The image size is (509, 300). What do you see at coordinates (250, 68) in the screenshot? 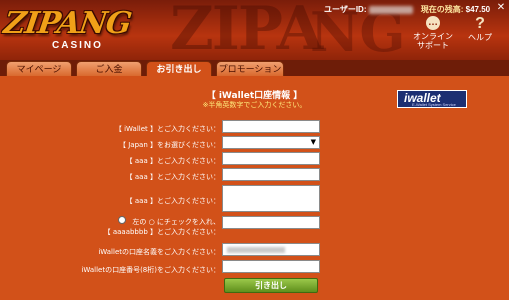
I see `tab-promotion: プロモーション` at bounding box center [250, 68].